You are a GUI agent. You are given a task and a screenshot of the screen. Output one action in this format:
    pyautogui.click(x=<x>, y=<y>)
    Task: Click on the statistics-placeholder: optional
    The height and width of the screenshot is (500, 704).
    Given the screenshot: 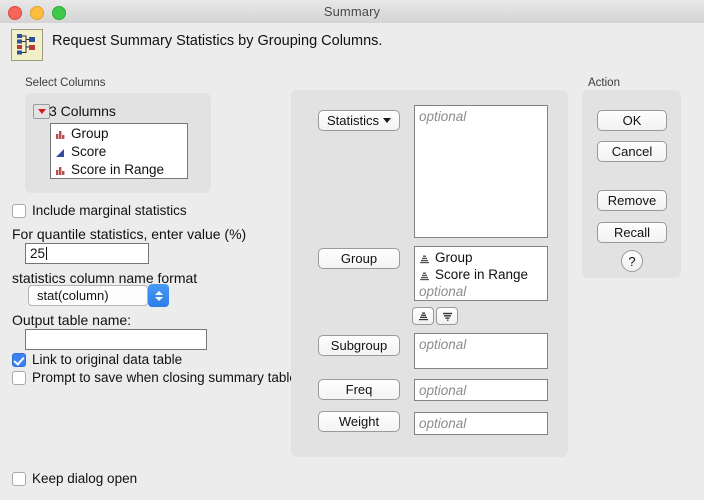 What is the action you would take?
    pyautogui.click(x=443, y=116)
    